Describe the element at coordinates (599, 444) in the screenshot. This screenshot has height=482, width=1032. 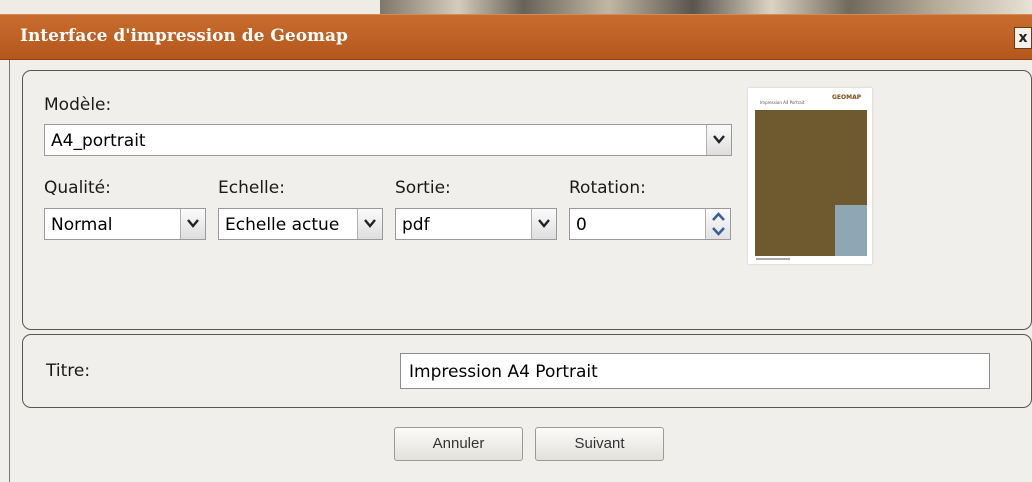
I see `next-button: Suivant` at that location.